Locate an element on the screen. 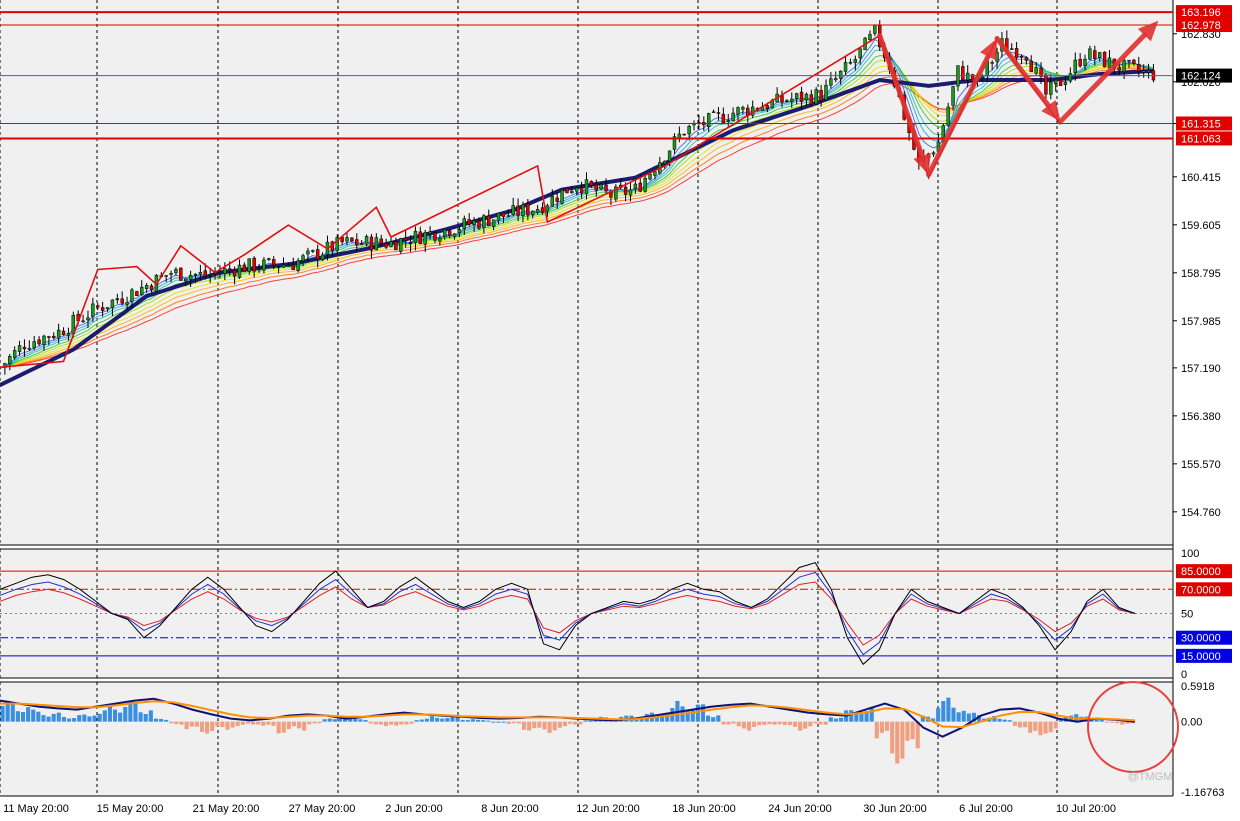 Image resolution: width=1240 pixels, height=821 pixels. y-tick-label: 154.760 is located at coordinates (1201, 513).